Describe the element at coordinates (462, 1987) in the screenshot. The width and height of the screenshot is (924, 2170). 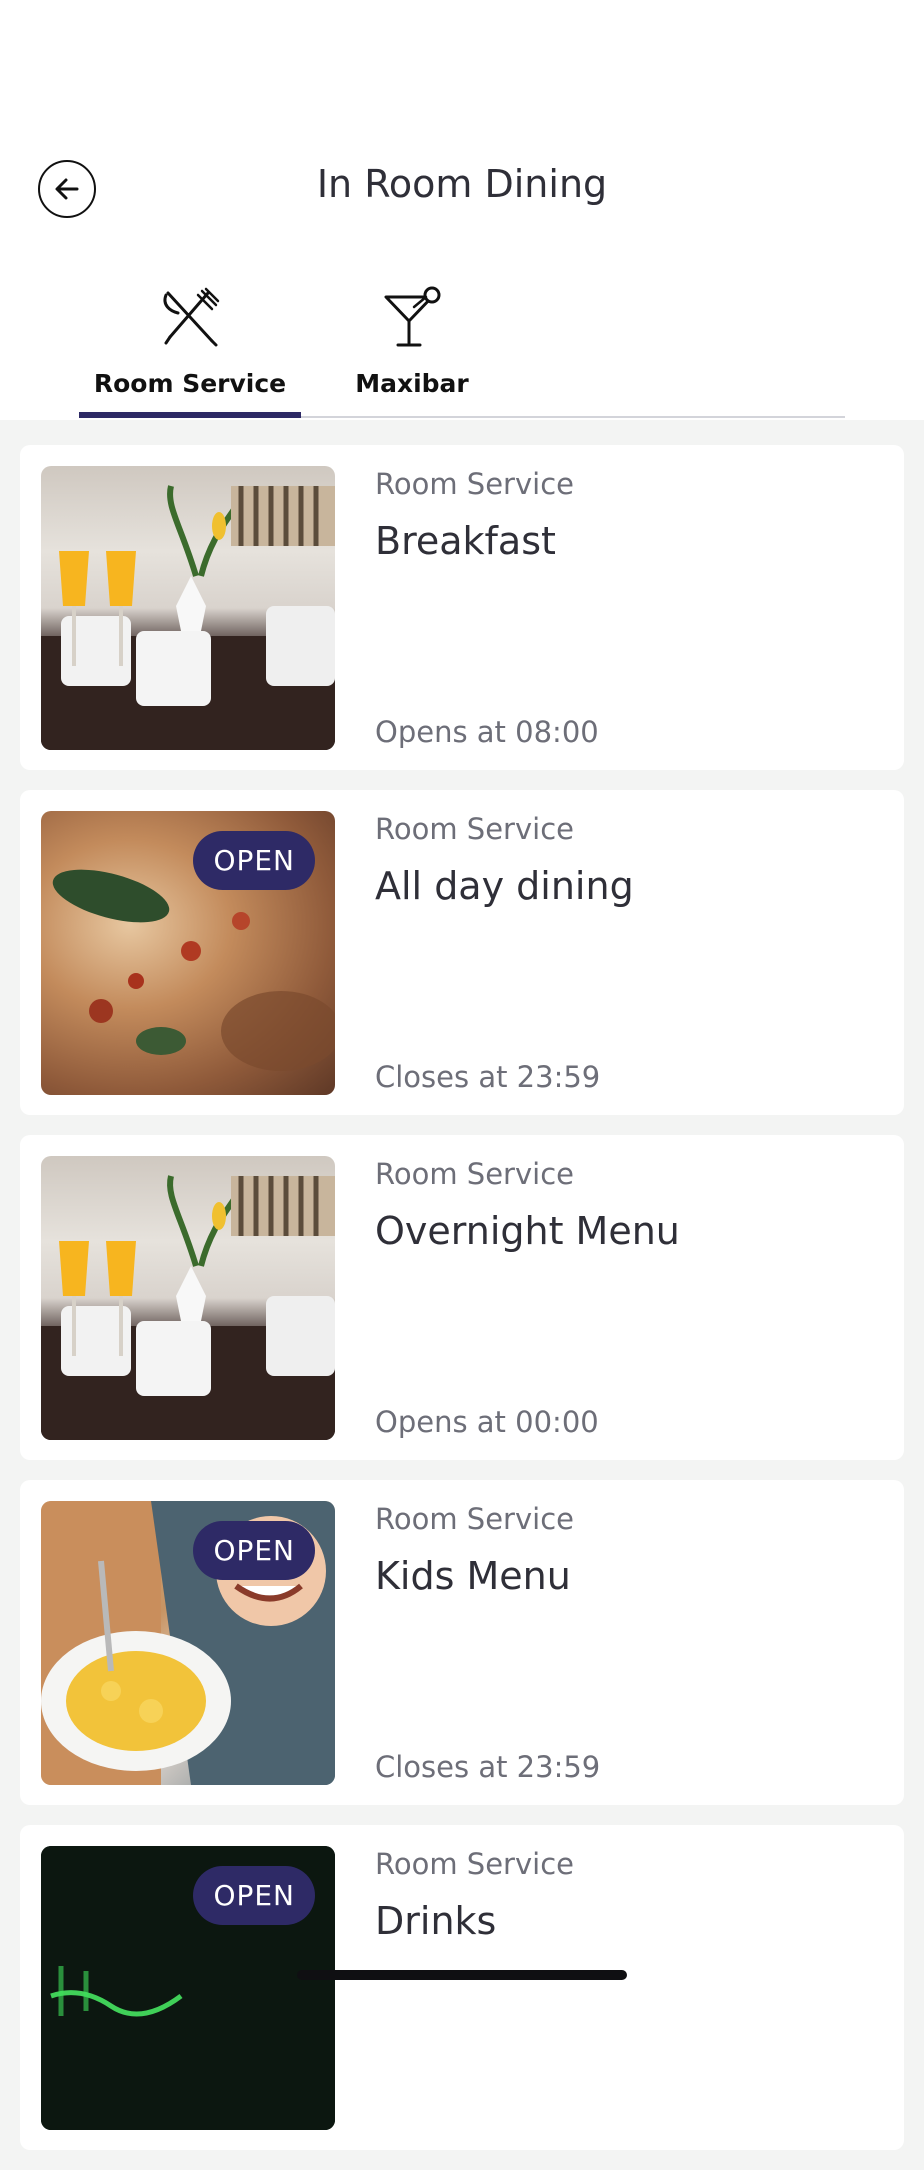
I see `menu-card: OPEN Room Service Drinks` at that location.